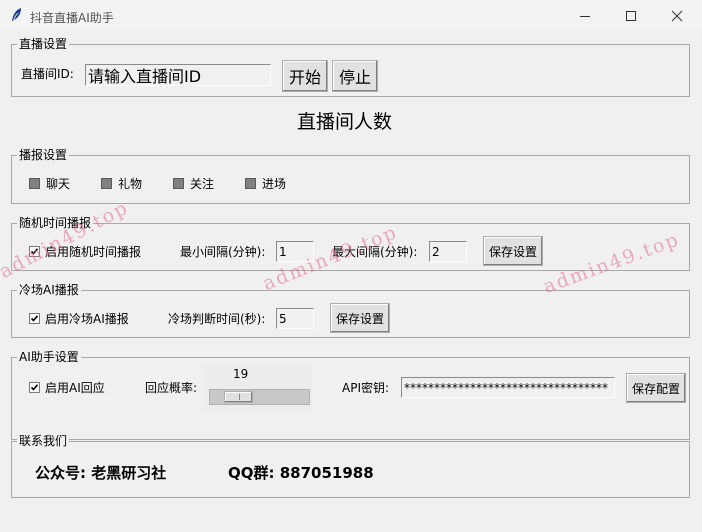  I want to click on stop-button: 停止, so click(355, 76).